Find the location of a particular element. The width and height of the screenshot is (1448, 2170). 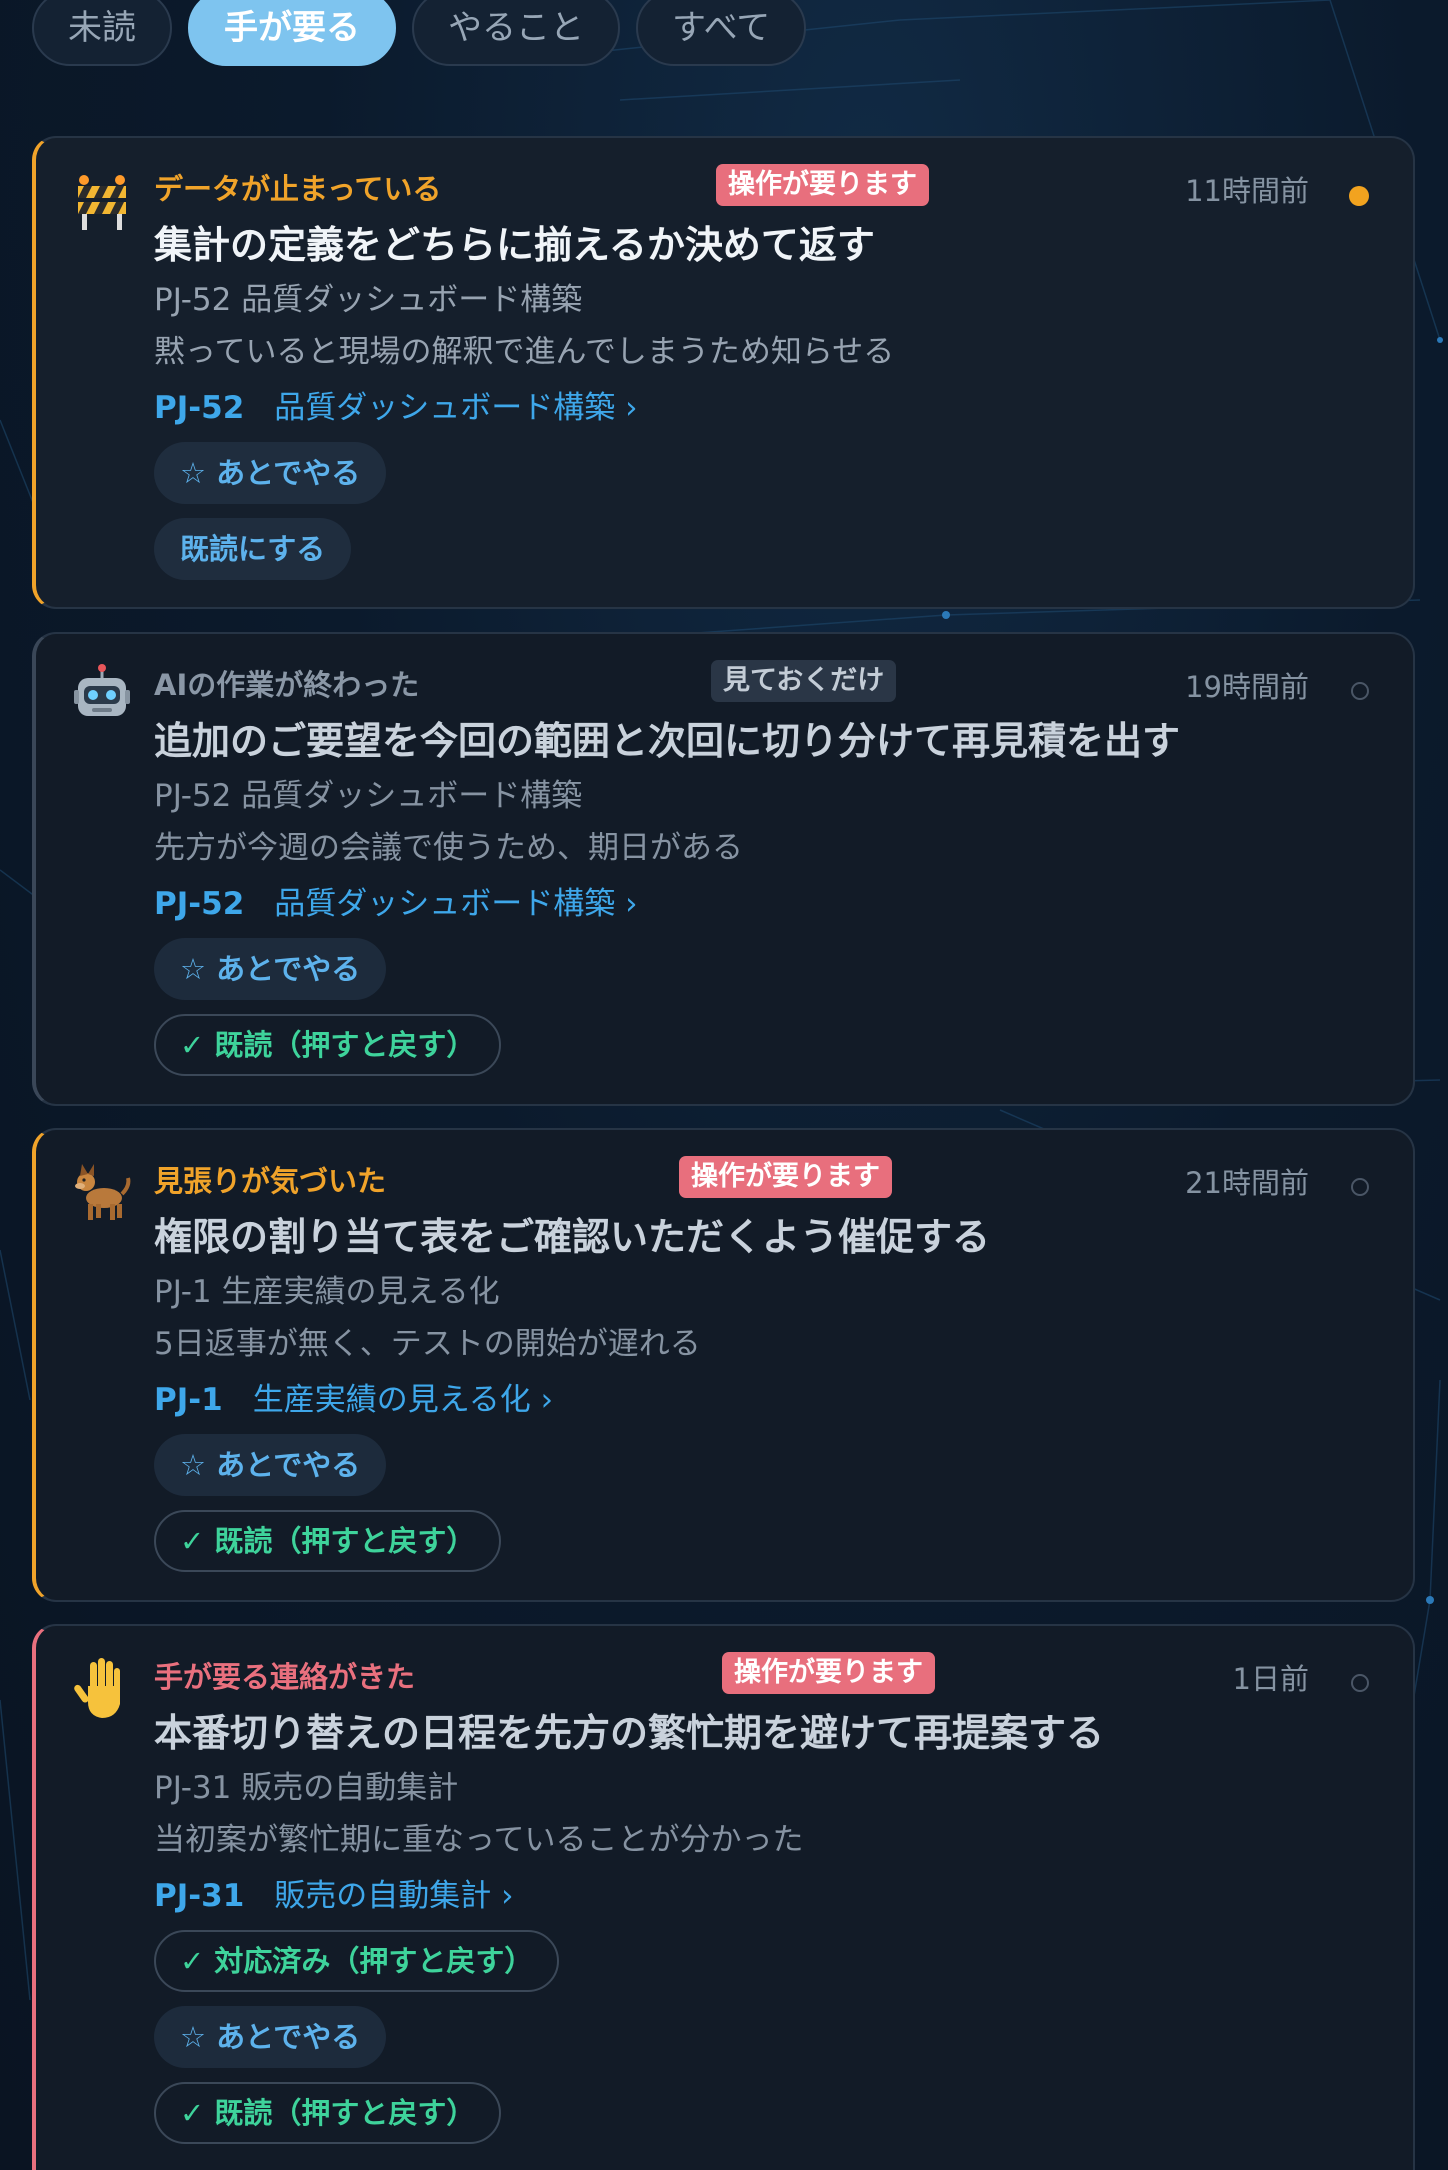

card-category: データが止まっている is located at coordinates (298, 189).